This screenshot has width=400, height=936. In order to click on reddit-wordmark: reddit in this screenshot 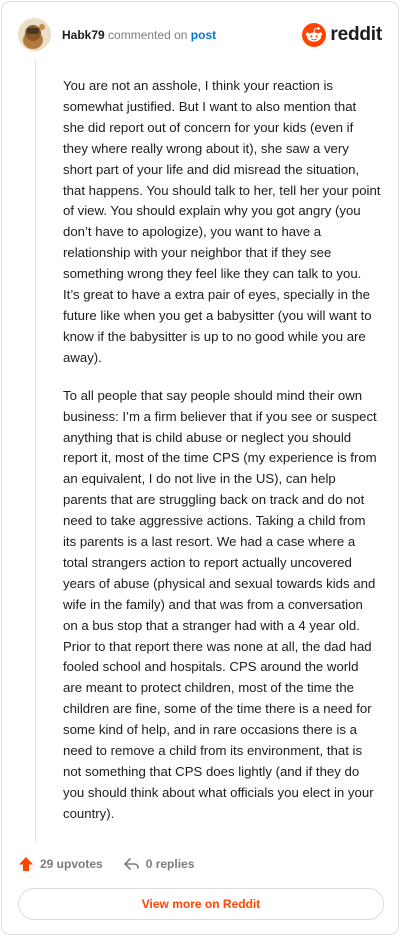, I will do `click(356, 34)`.